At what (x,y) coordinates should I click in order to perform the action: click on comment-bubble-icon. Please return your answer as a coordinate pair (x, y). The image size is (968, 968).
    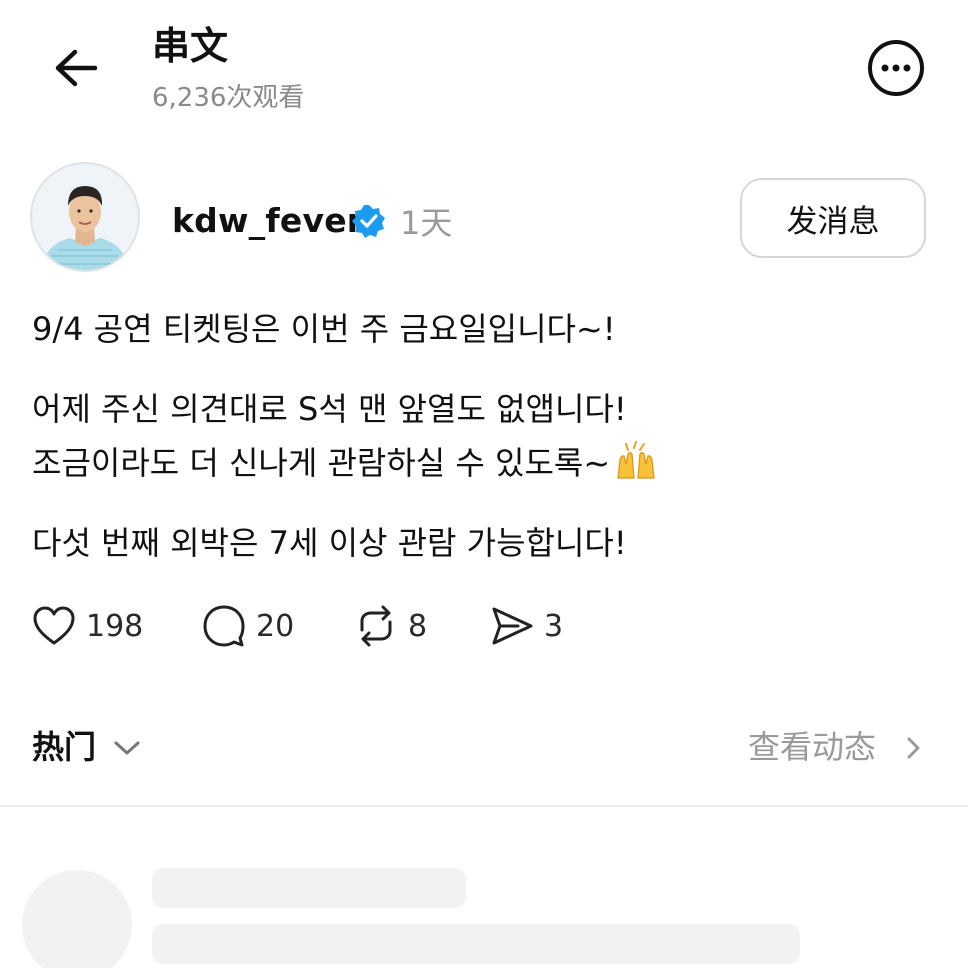
    Looking at the image, I should click on (224, 626).